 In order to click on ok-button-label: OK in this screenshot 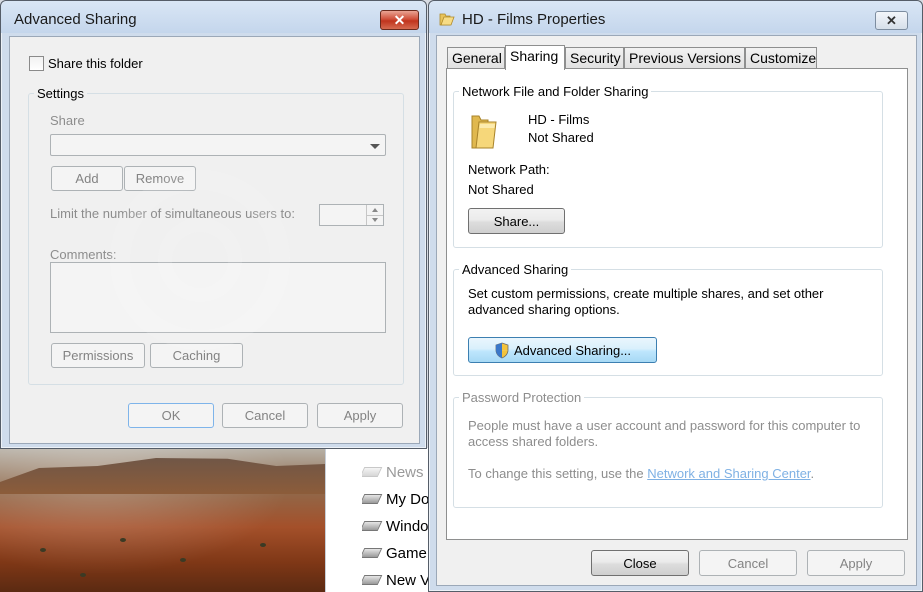, I will do `click(171, 415)`.